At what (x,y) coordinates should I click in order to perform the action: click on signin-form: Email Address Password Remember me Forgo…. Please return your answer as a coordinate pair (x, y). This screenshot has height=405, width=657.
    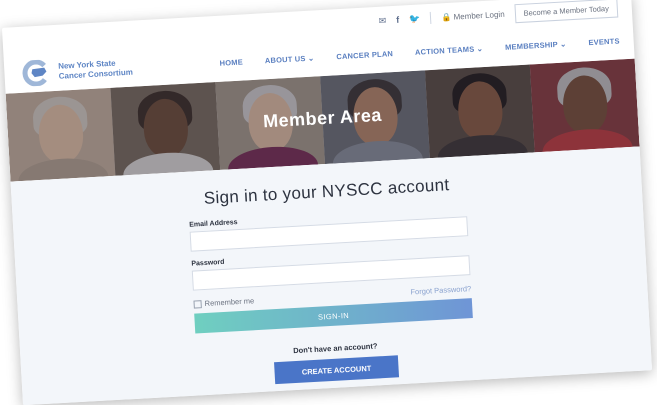
    Looking at the image, I should click on (331, 270).